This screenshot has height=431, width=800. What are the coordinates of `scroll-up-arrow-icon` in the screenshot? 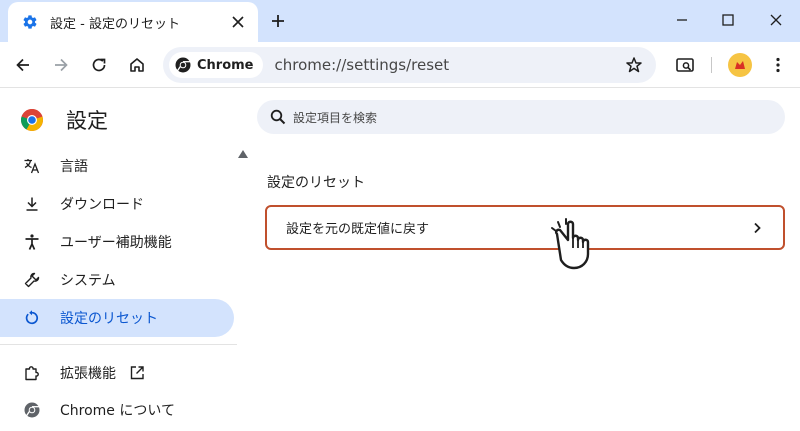 It's located at (243, 154).